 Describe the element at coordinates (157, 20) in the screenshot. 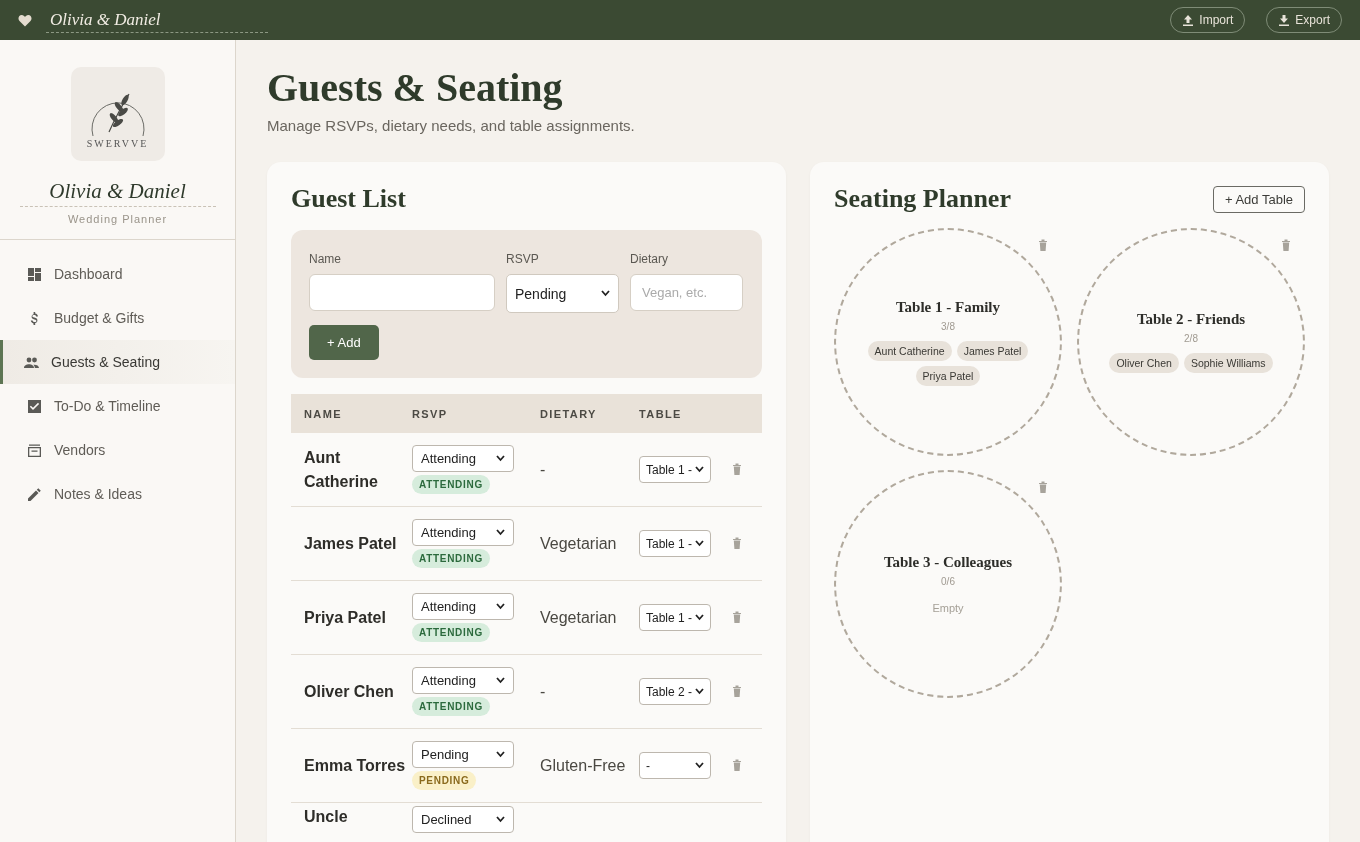

I see `project-title-field: Olivia & Daniel` at that location.